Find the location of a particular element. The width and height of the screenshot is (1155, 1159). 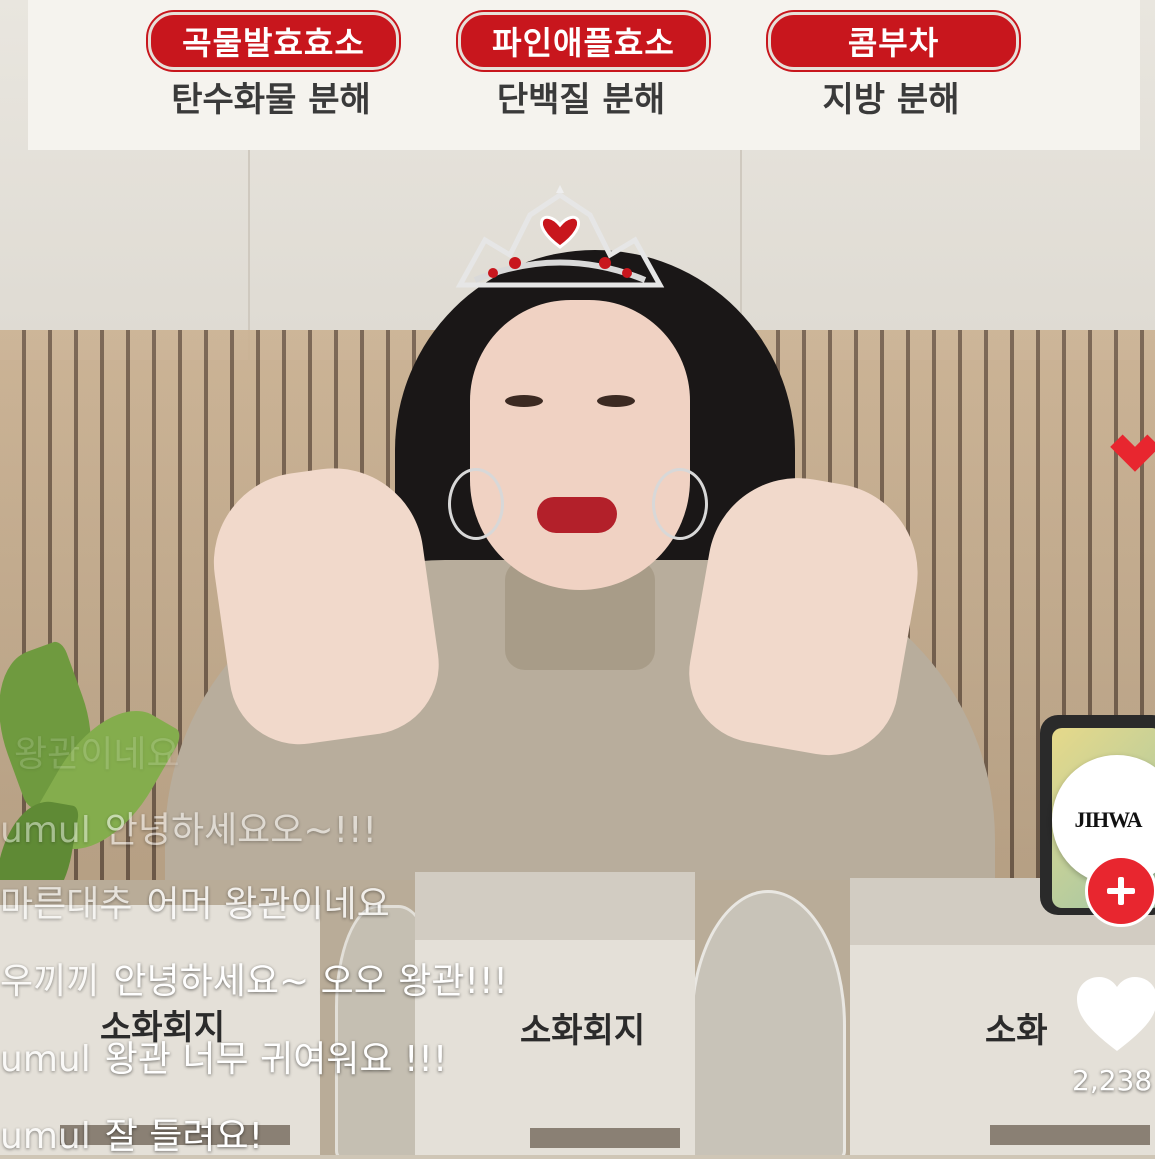

comment-text: 어머 왕관이네요 is located at coordinates (268, 904).